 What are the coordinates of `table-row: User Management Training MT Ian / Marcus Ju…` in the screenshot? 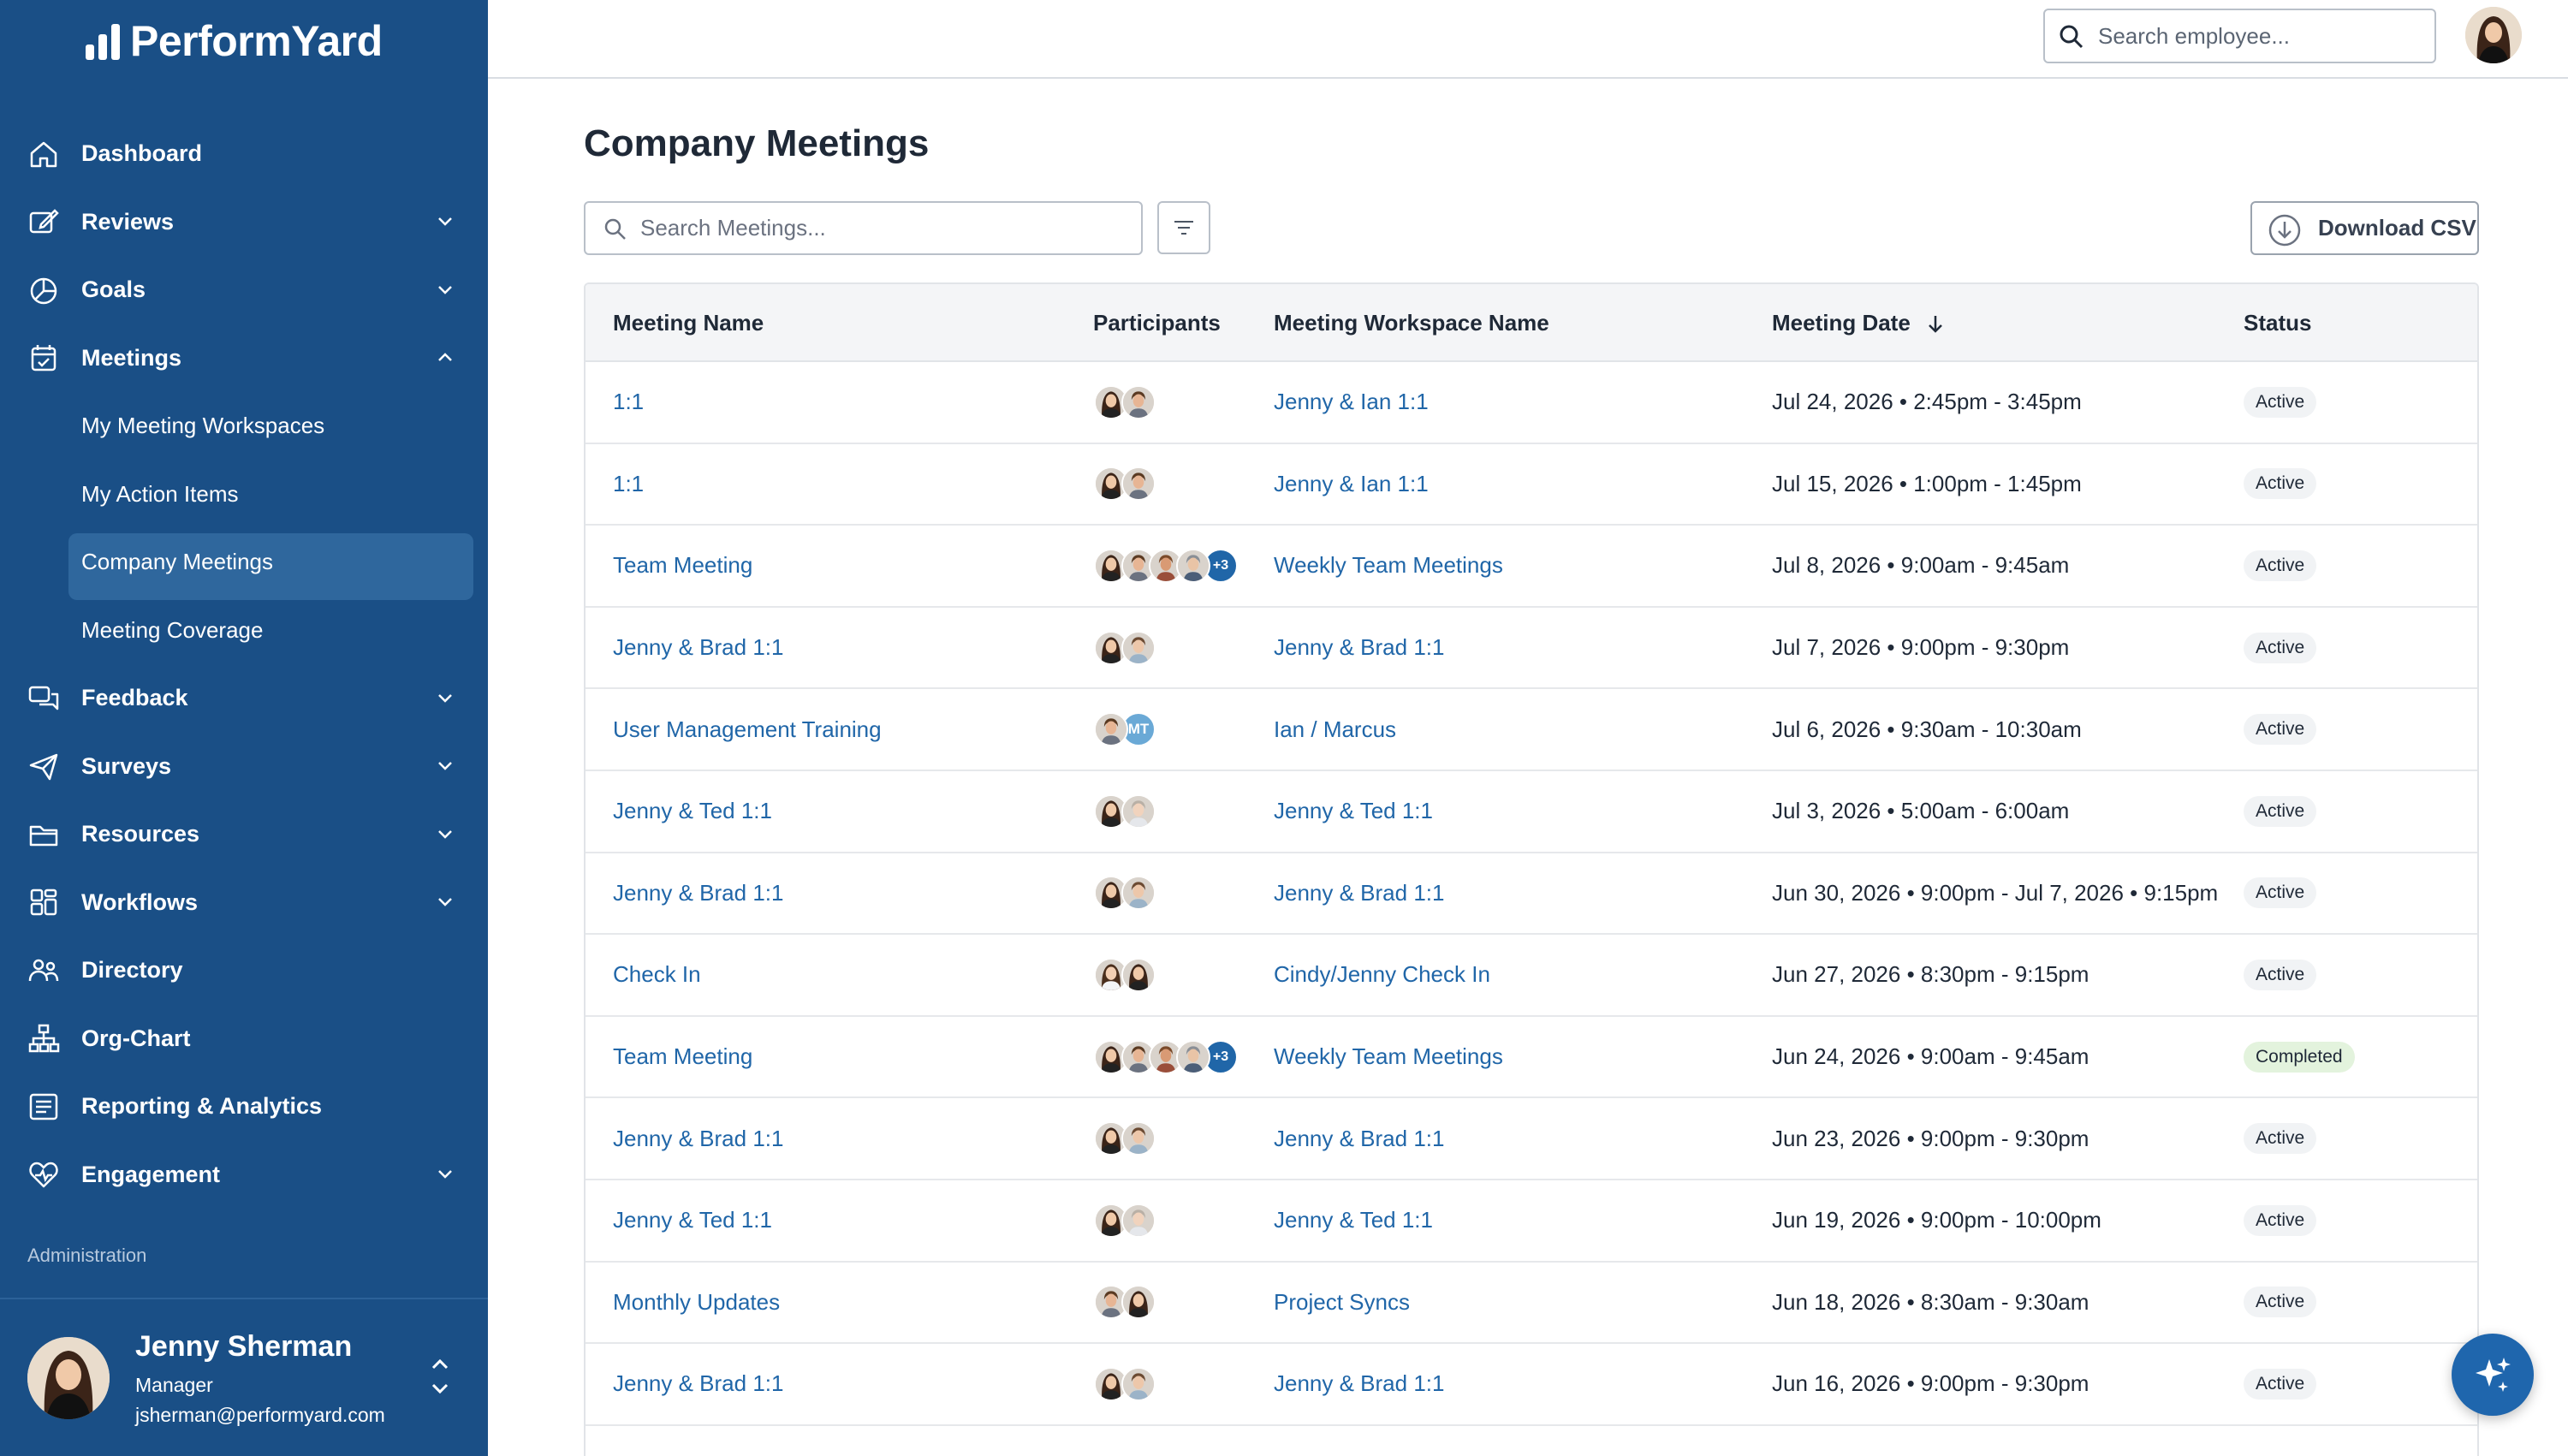 It's located at (1531, 730).